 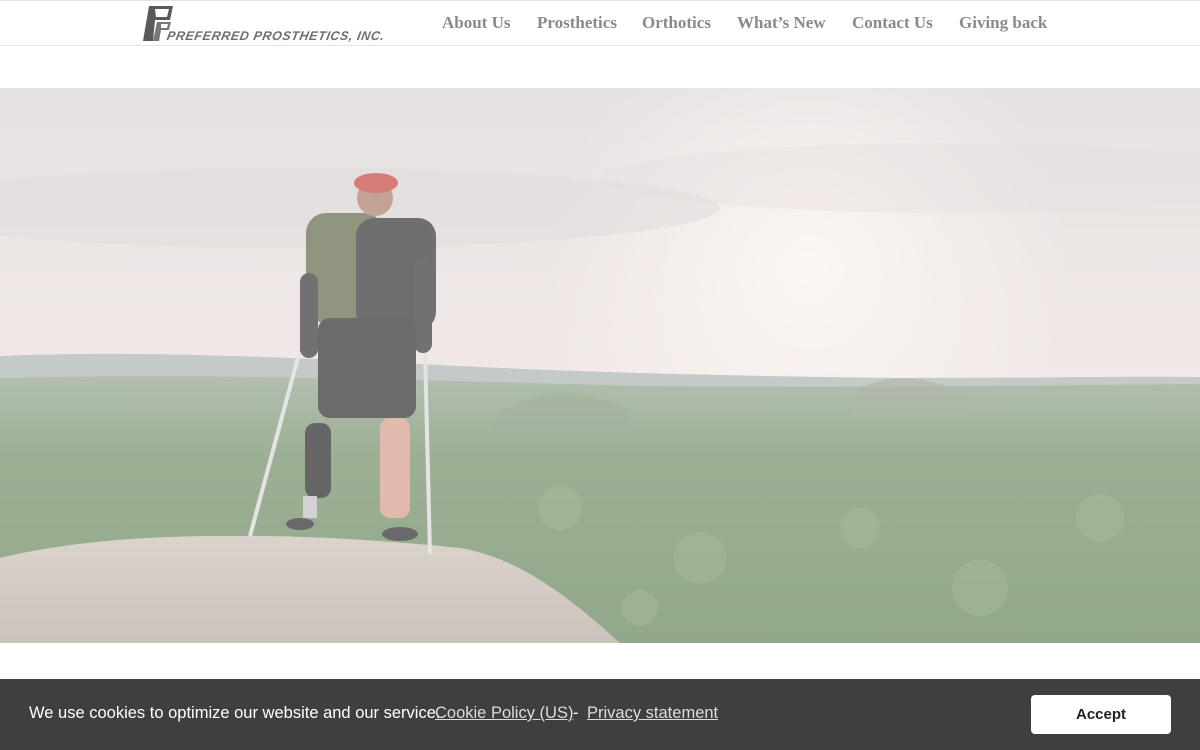 What do you see at coordinates (476, 23) in the screenshot?
I see `nav-about-us: About Us` at bounding box center [476, 23].